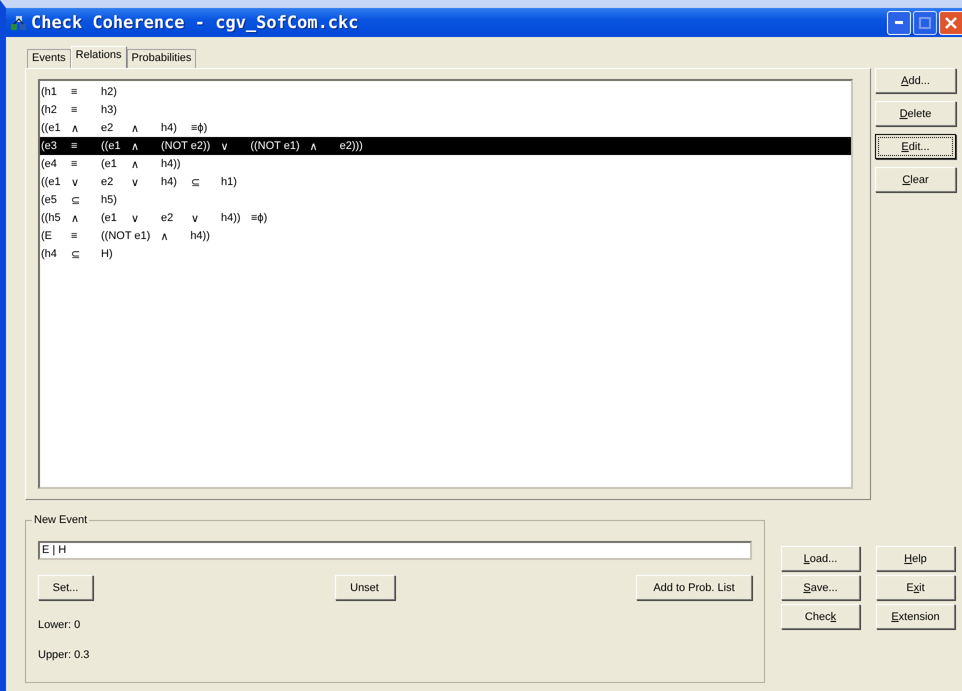  What do you see at coordinates (445, 164) in the screenshot?
I see `relation-row: (e4 ≡ (e1 ∧ h4))` at bounding box center [445, 164].